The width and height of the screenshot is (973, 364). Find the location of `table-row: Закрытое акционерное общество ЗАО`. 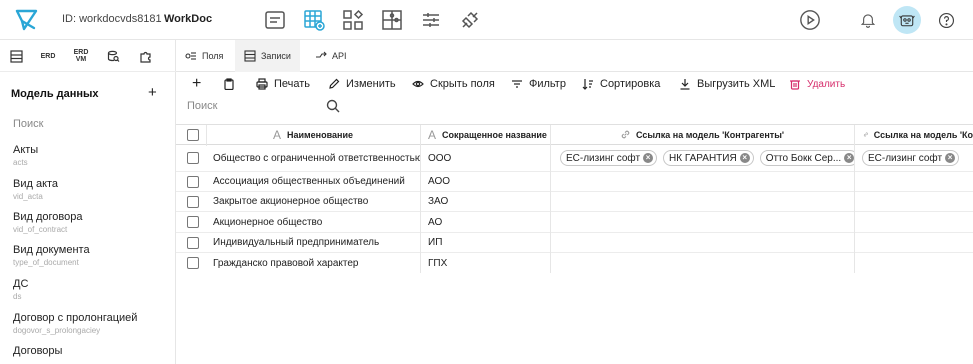

table-row: Закрытое акционерное общество ЗАО is located at coordinates (574, 202).